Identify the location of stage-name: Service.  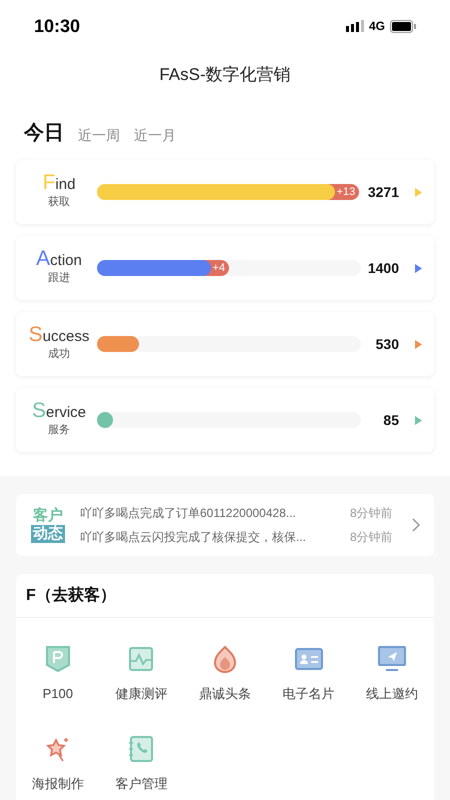
(59, 412).